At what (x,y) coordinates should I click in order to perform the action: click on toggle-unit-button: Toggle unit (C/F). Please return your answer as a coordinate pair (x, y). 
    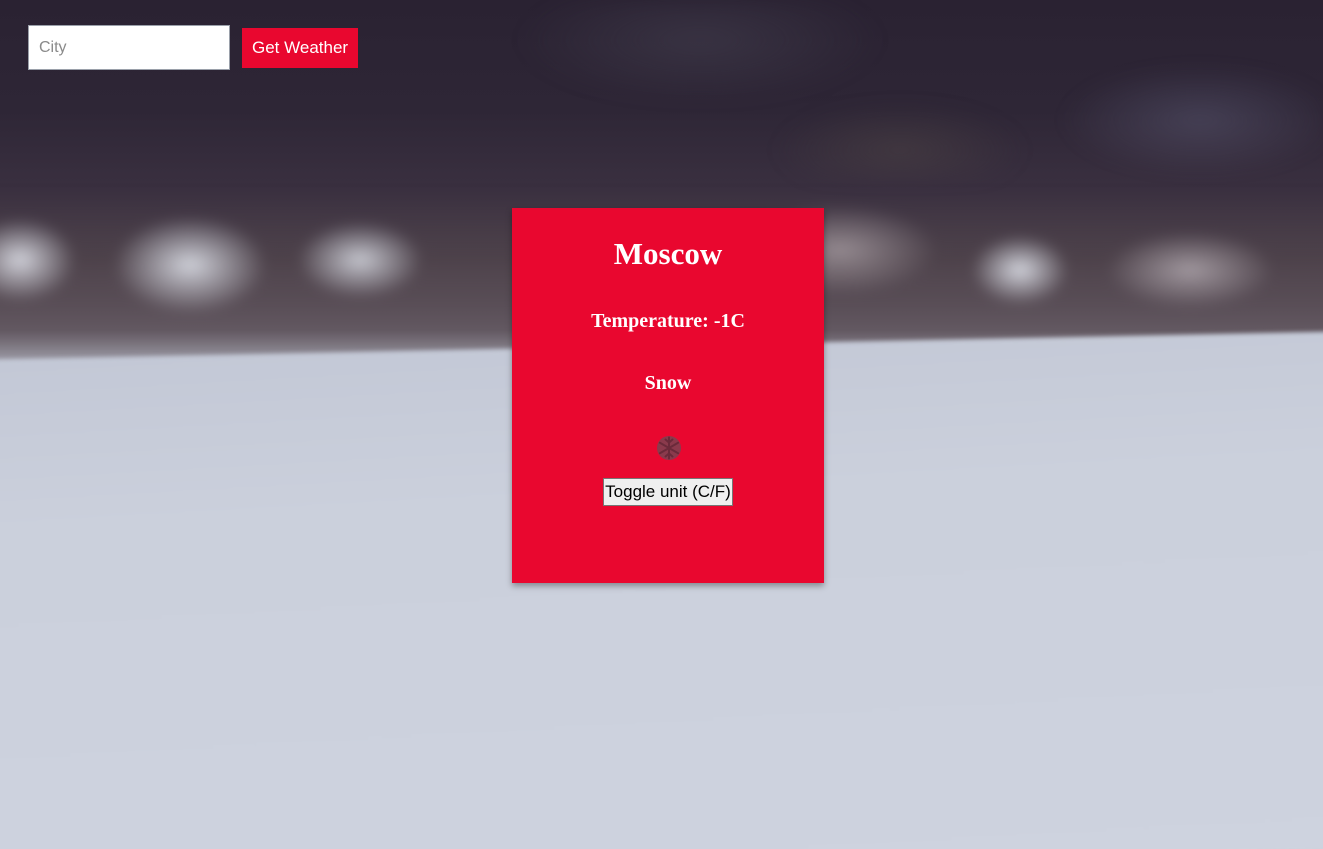
    Looking at the image, I should click on (668, 492).